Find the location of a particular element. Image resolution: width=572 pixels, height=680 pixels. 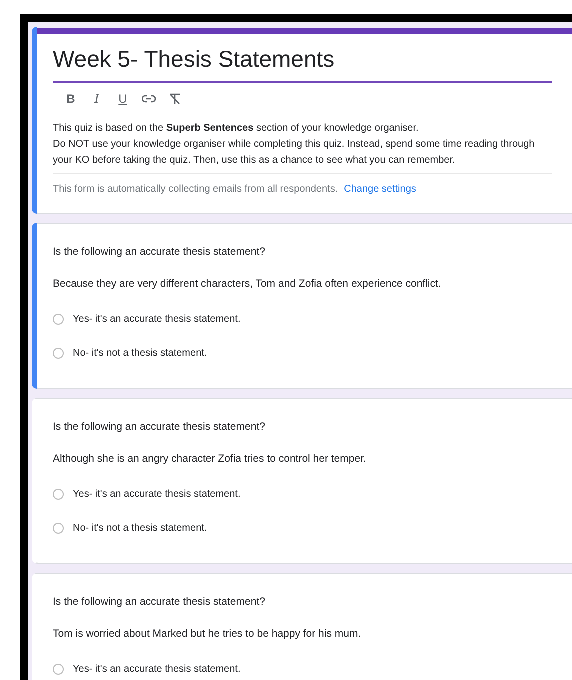

form-title: Week 5- Thesis Statements is located at coordinates (302, 64).